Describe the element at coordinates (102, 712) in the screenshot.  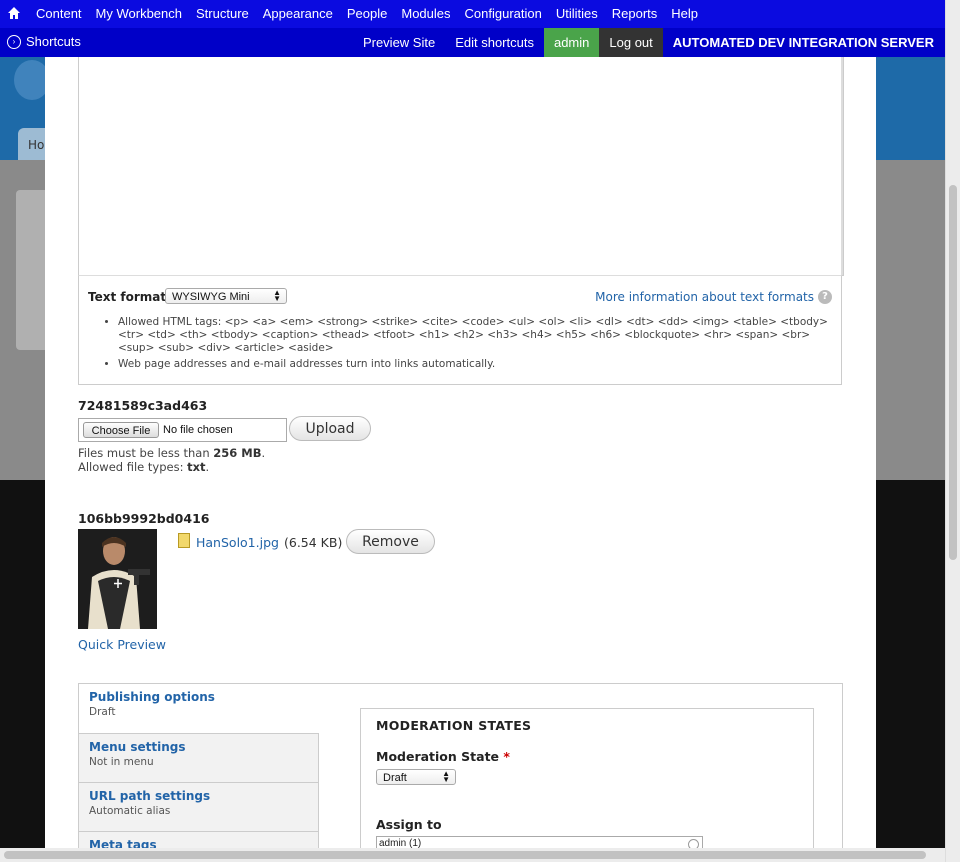
I see `tab-summary: Draft` at that location.